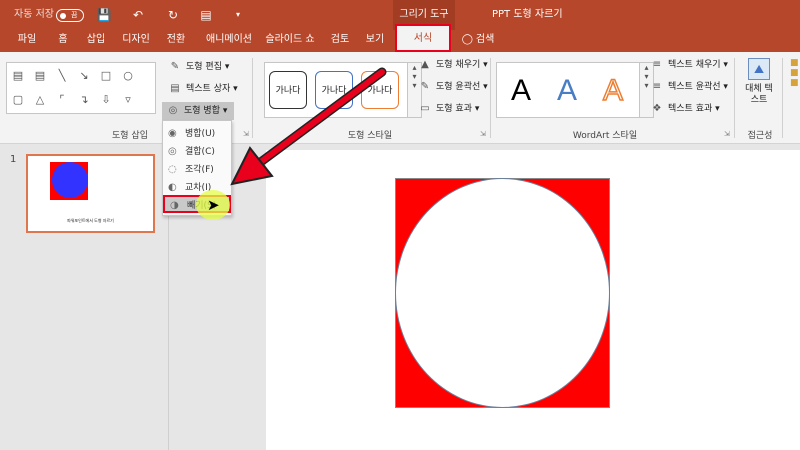 The height and width of the screenshot is (450, 800). I want to click on menu-combine-label: 결합(C), so click(200, 152).